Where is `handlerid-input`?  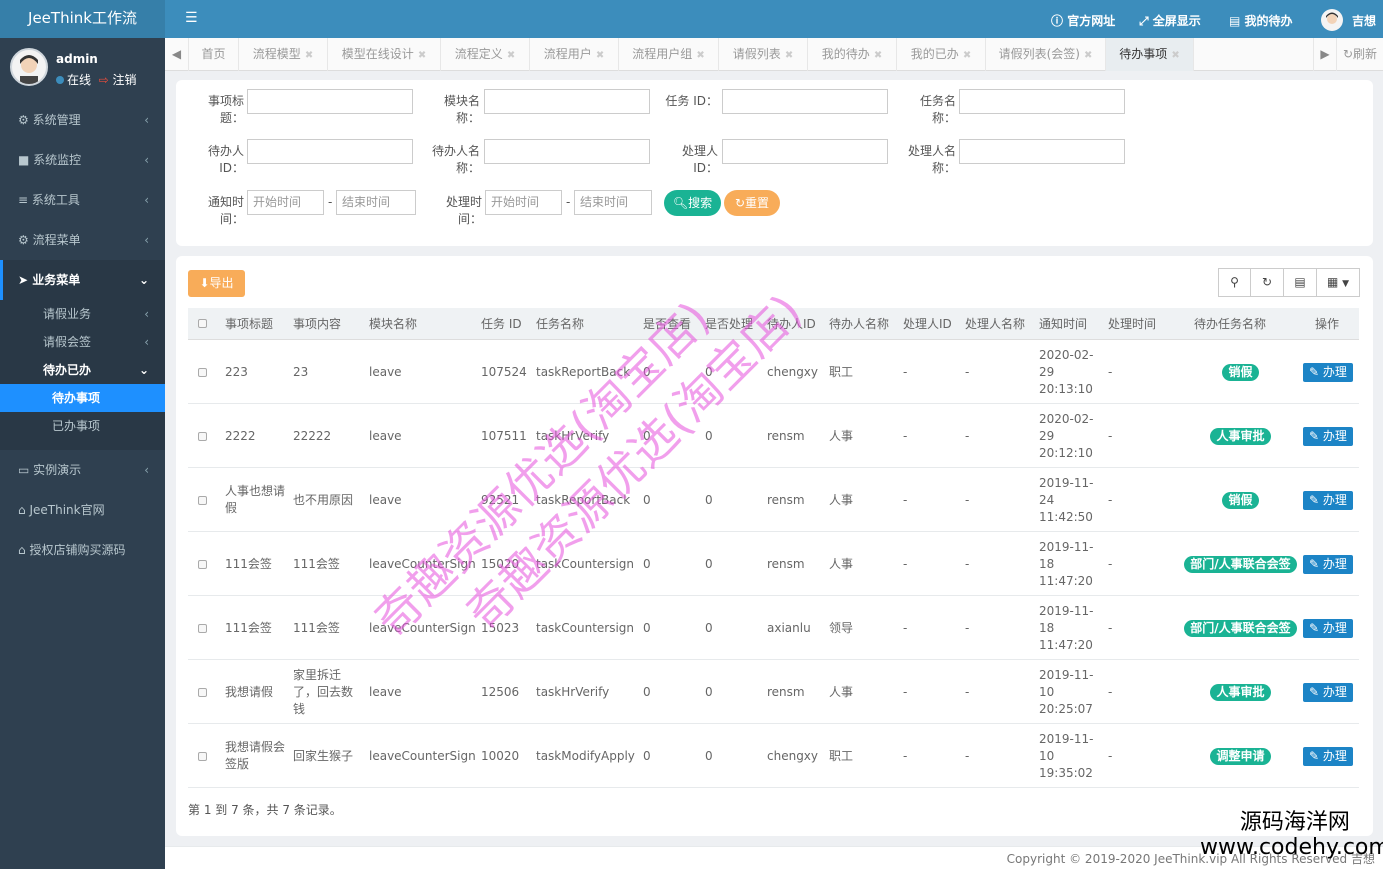 handlerid-input is located at coordinates (805, 151).